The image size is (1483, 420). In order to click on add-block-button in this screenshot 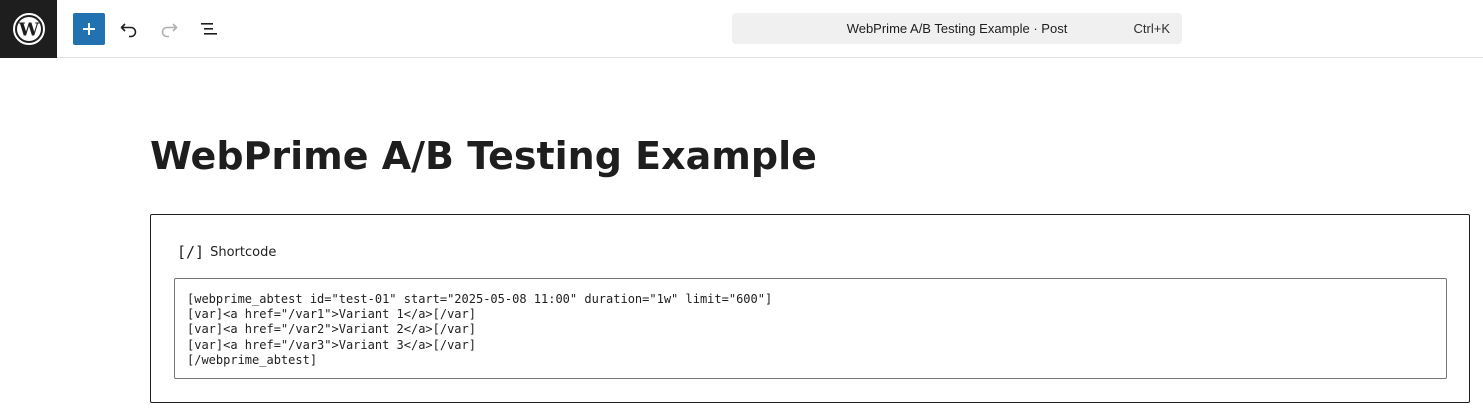, I will do `click(89, 29)`.